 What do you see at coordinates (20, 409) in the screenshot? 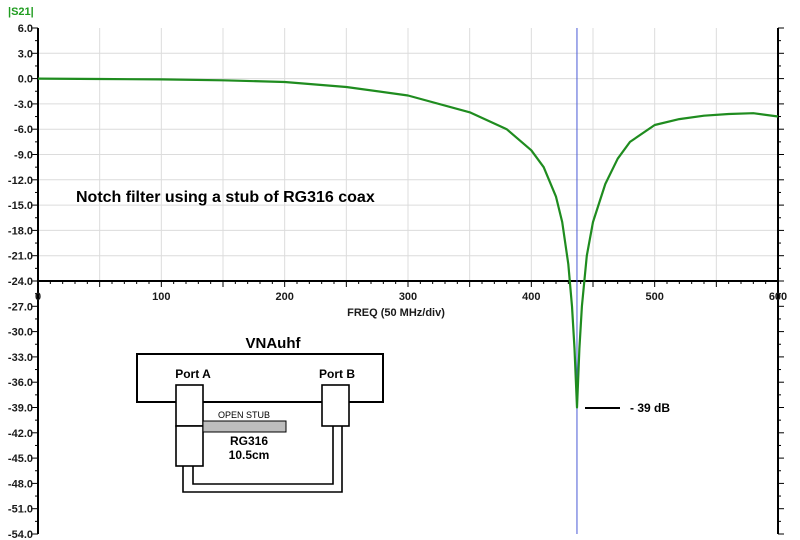
I see `y-tick-label: -39.0` at bounding box center [20, 409].